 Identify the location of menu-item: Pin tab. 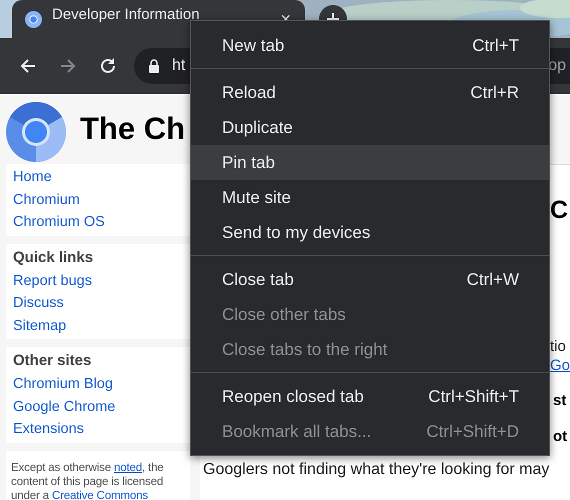
(370, 162).